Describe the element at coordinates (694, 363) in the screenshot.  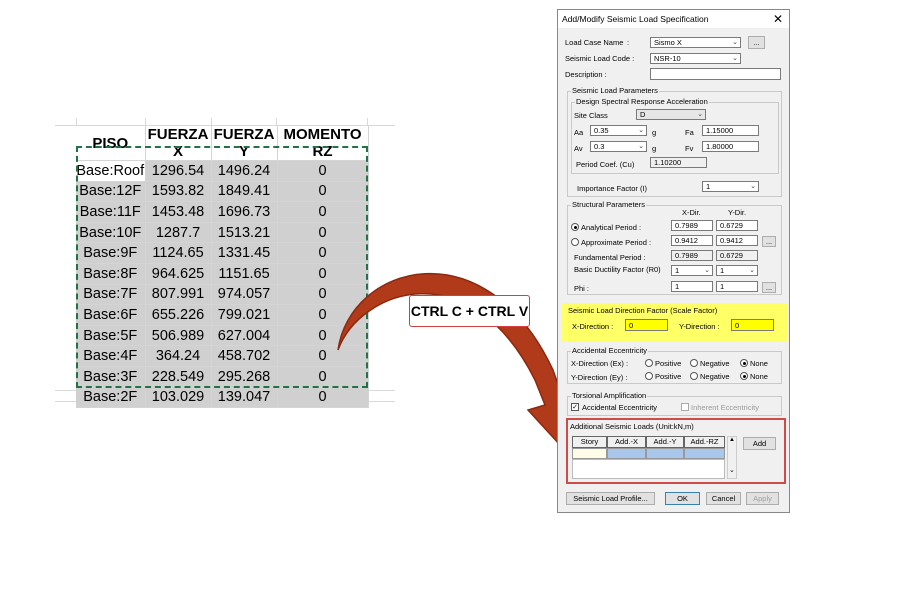
I see `ex-negative-radio` at that location.